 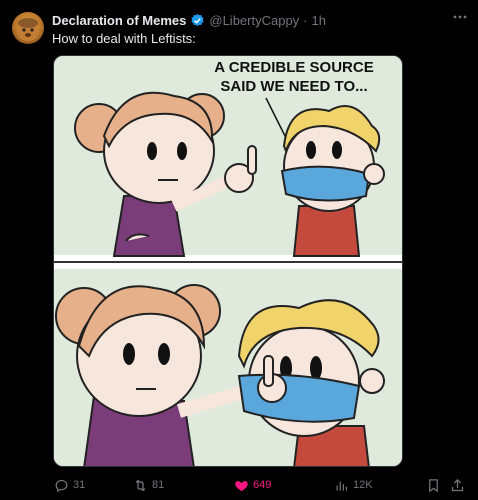 What do you see at coordinates (119, 20) in the screenshot?
I see `author-name: Declaration of Memes` at bounding box center [119, 20].